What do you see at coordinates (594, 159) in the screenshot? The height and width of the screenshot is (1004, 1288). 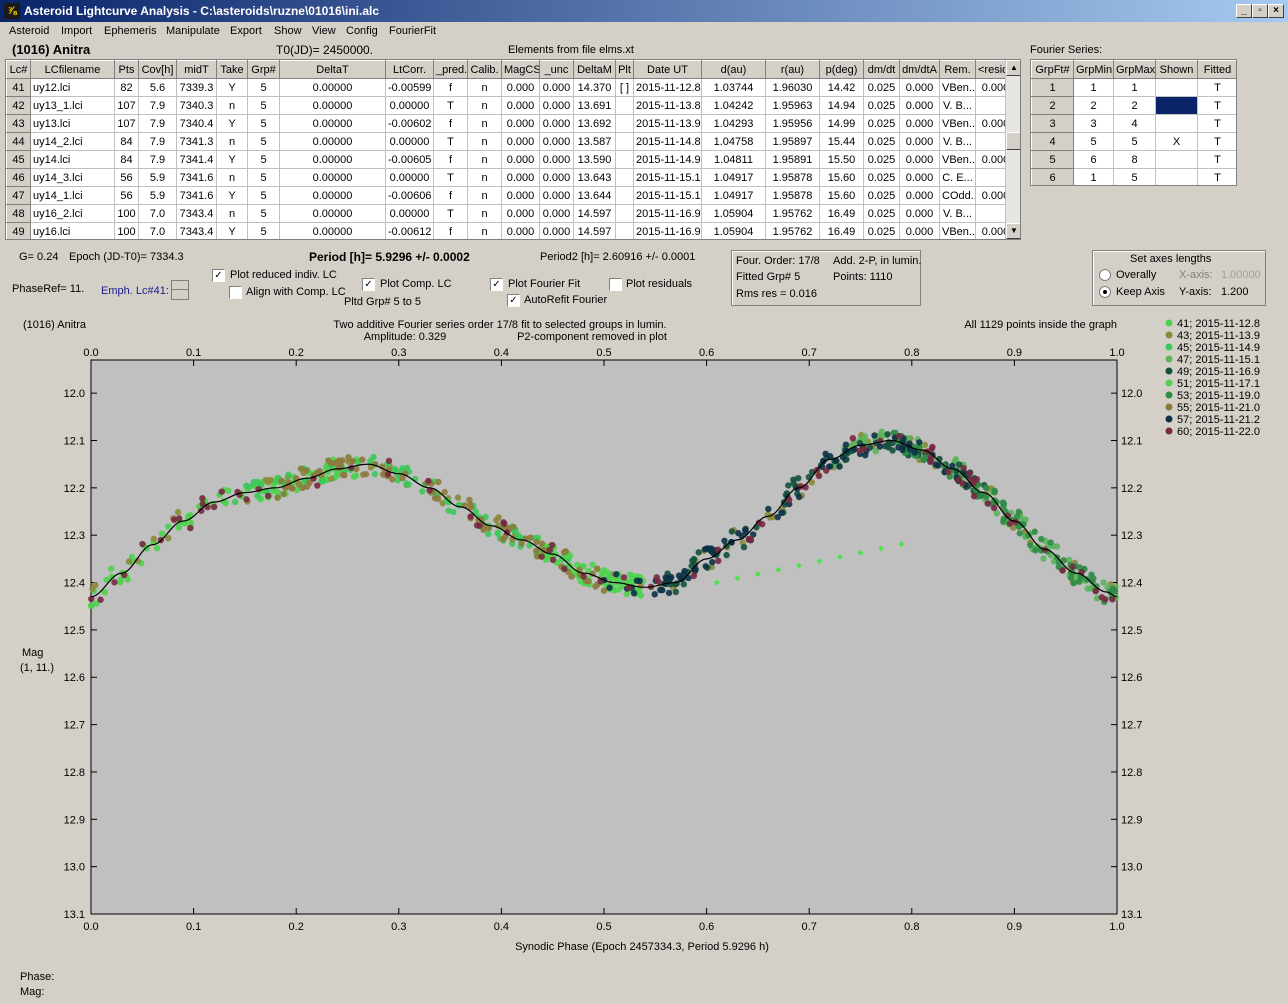 I see `table-cell: 13.590` at bounding box center [594, 159].